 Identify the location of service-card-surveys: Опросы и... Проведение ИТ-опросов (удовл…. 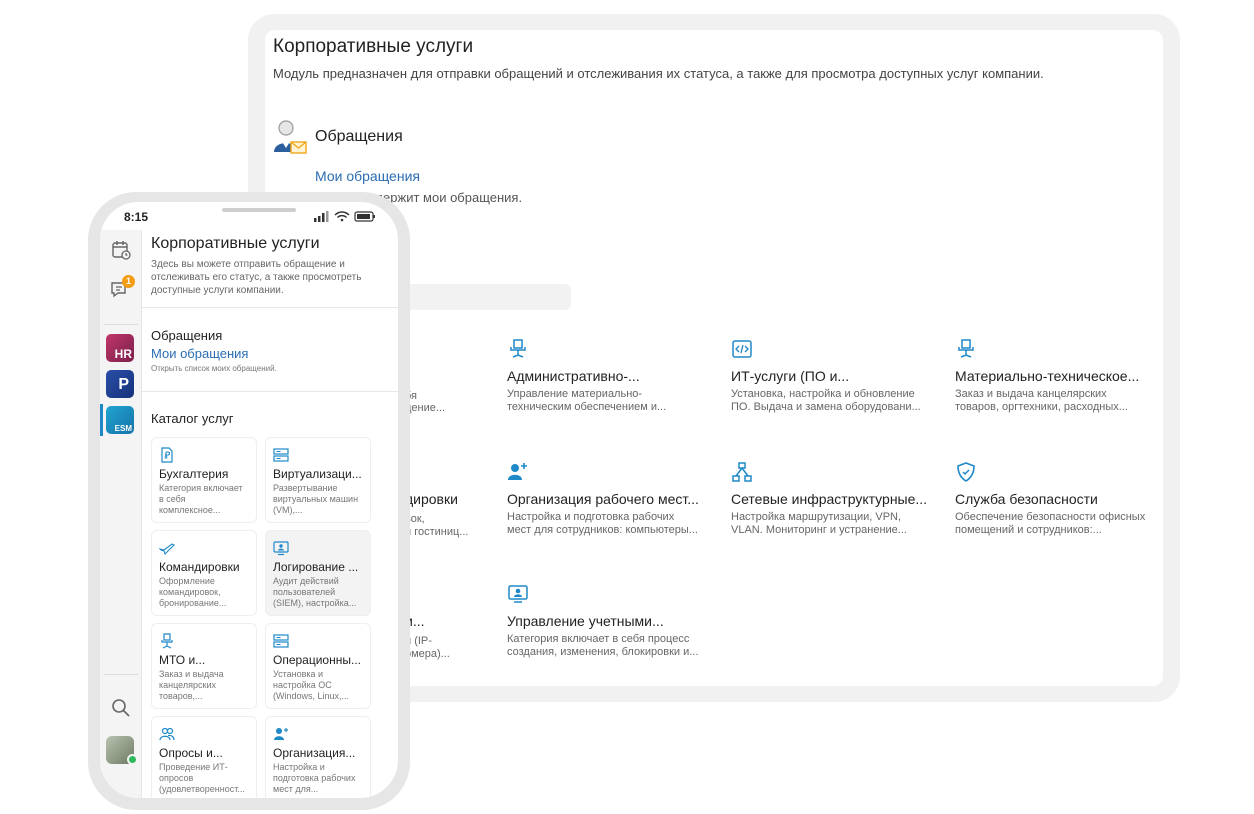
(204, 757).